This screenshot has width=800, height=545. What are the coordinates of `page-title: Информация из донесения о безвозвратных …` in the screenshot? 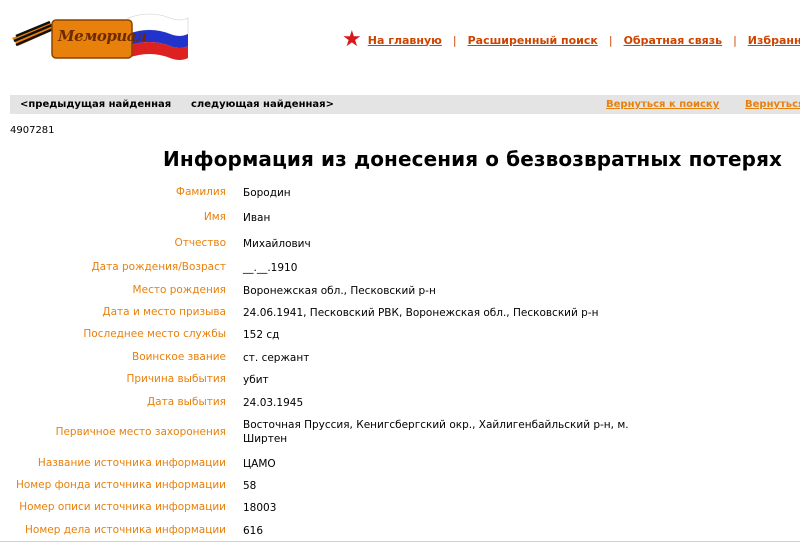 It's located at (473, 159).